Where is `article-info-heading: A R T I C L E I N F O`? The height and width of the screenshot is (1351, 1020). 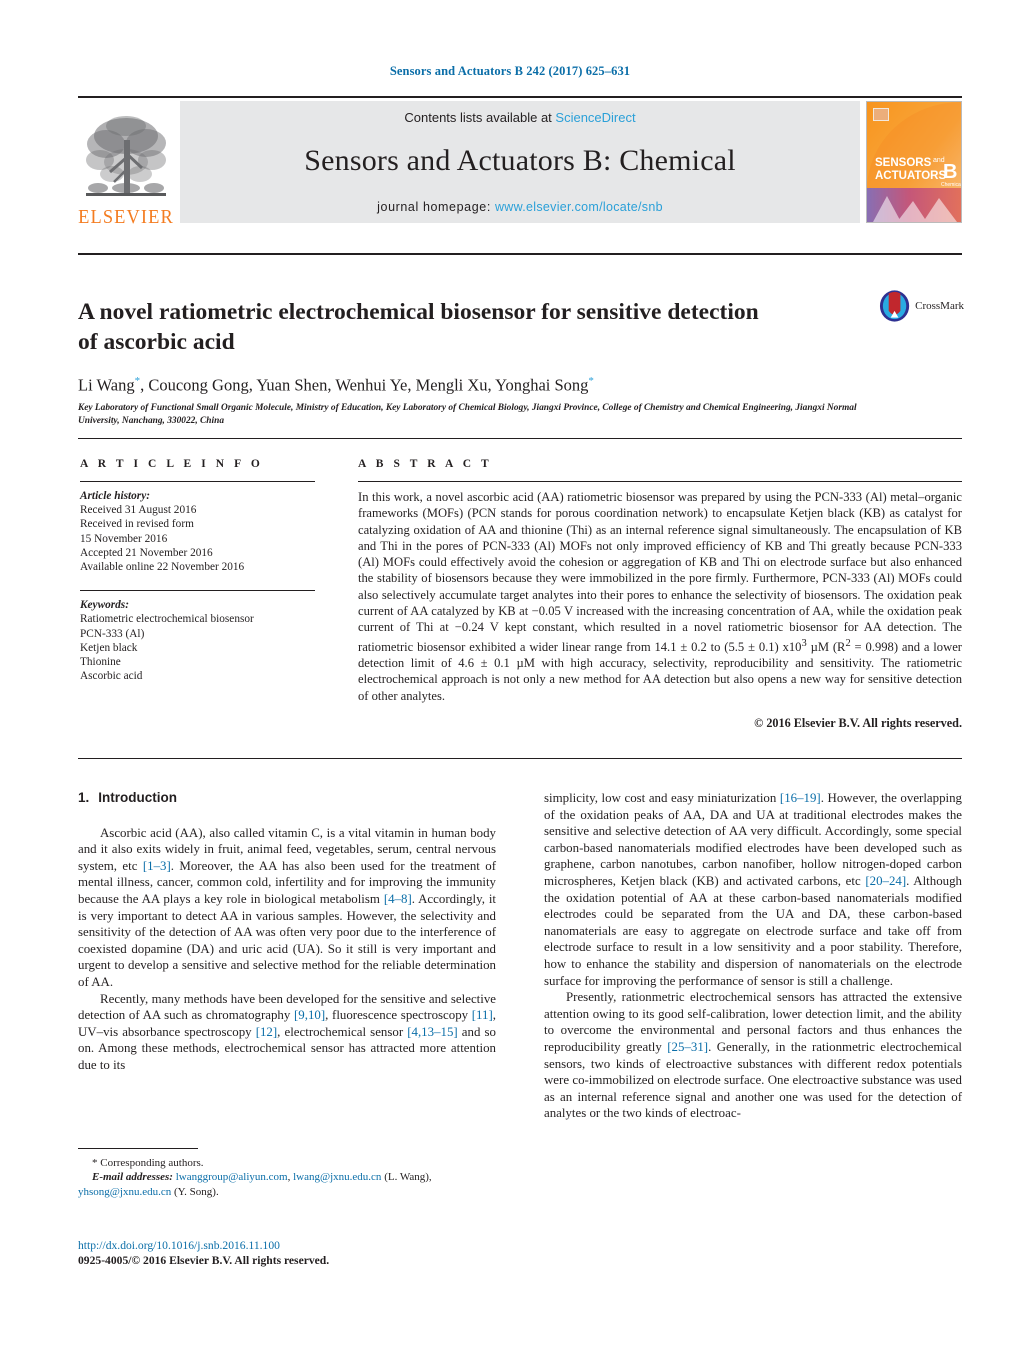
article-info-heading: A R T I C L E I N F O is located at coordinates (172, 464).